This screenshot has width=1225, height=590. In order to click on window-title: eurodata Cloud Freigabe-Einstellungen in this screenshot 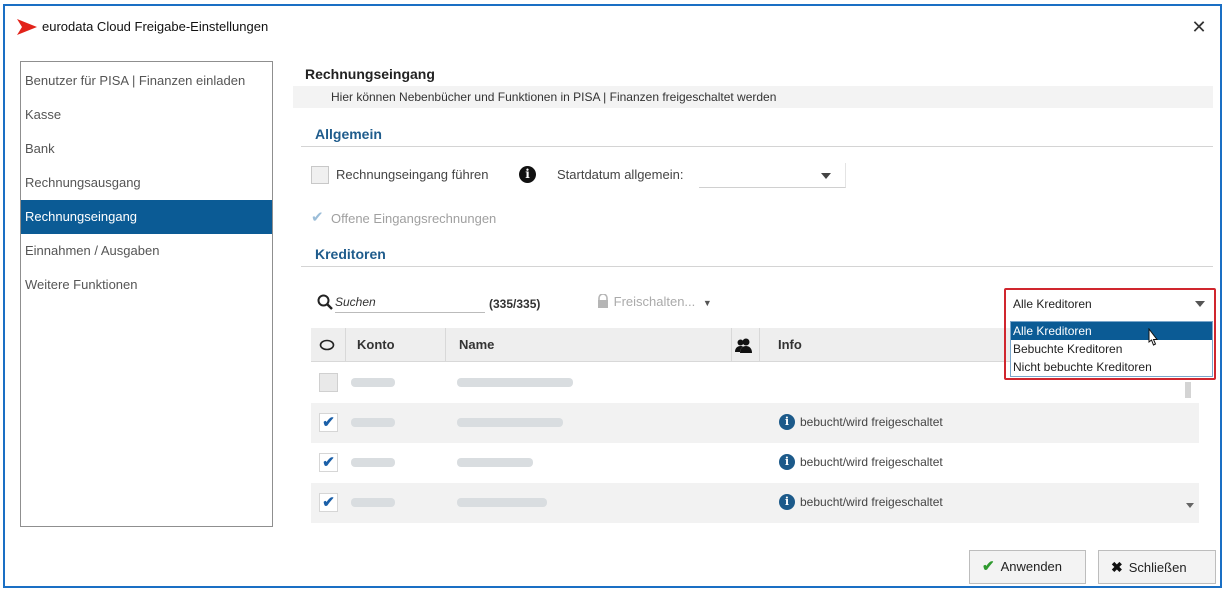, I will do `click(155, 26)`.